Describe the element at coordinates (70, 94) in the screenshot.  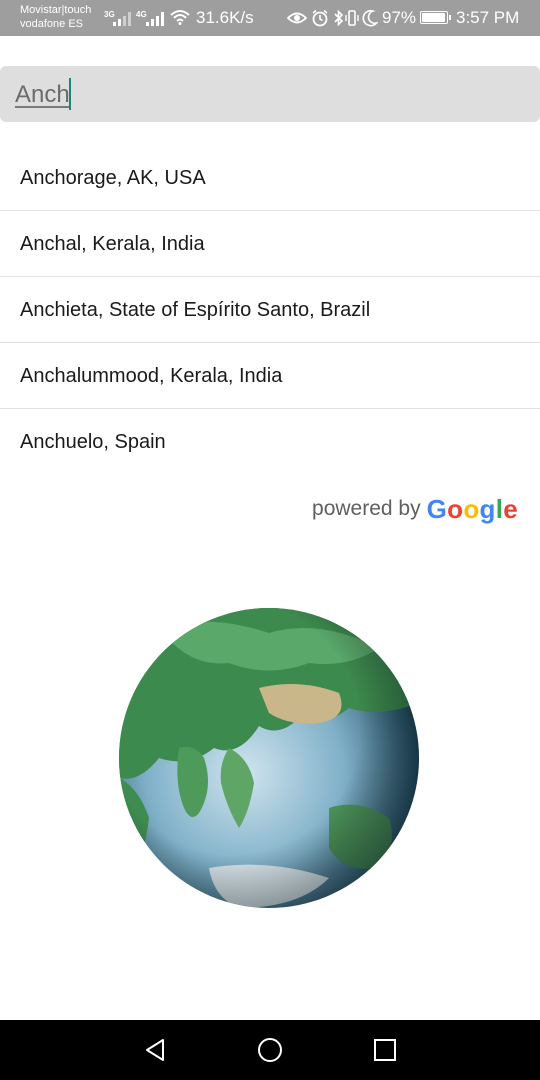
I see `text-caret` at that location.